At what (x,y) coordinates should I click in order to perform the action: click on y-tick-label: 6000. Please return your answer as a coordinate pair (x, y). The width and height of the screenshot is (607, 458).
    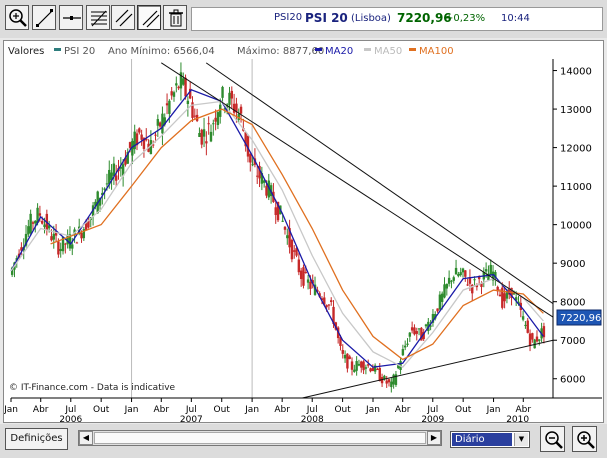
    Looking at the image, I should click on (572, 380).